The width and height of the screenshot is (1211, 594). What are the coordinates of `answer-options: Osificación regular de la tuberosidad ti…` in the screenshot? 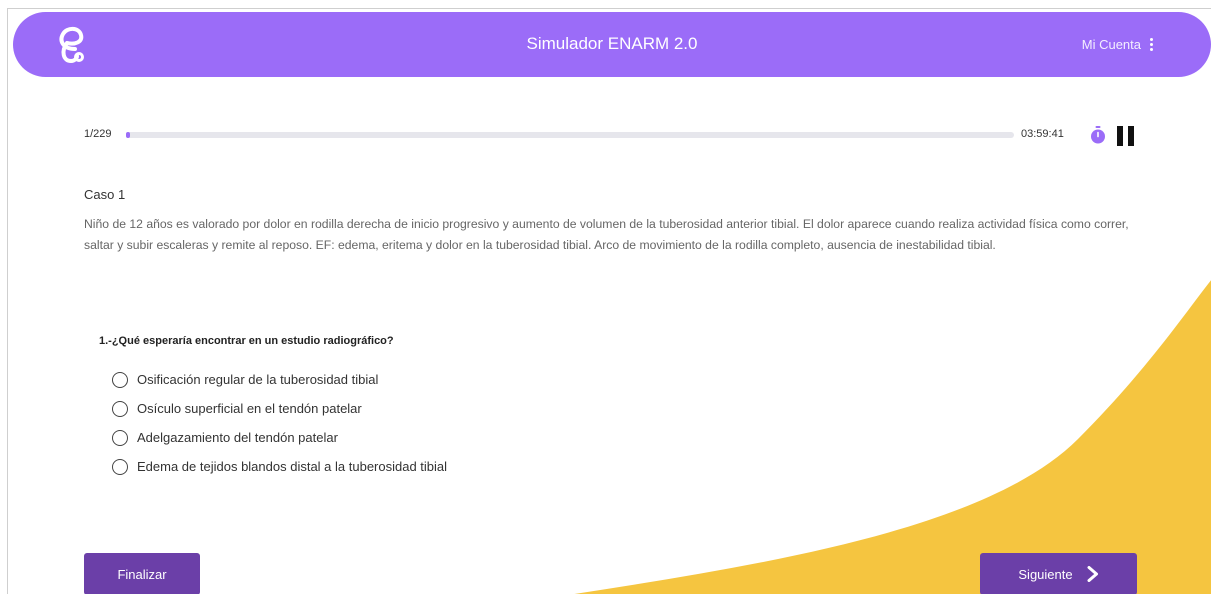 It's located at (279, 423).